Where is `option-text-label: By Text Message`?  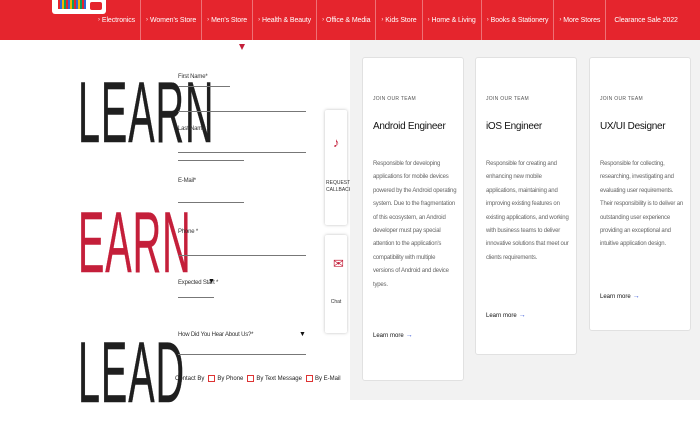
option-text-label: By Text Message is located at coordinates (279, 378).